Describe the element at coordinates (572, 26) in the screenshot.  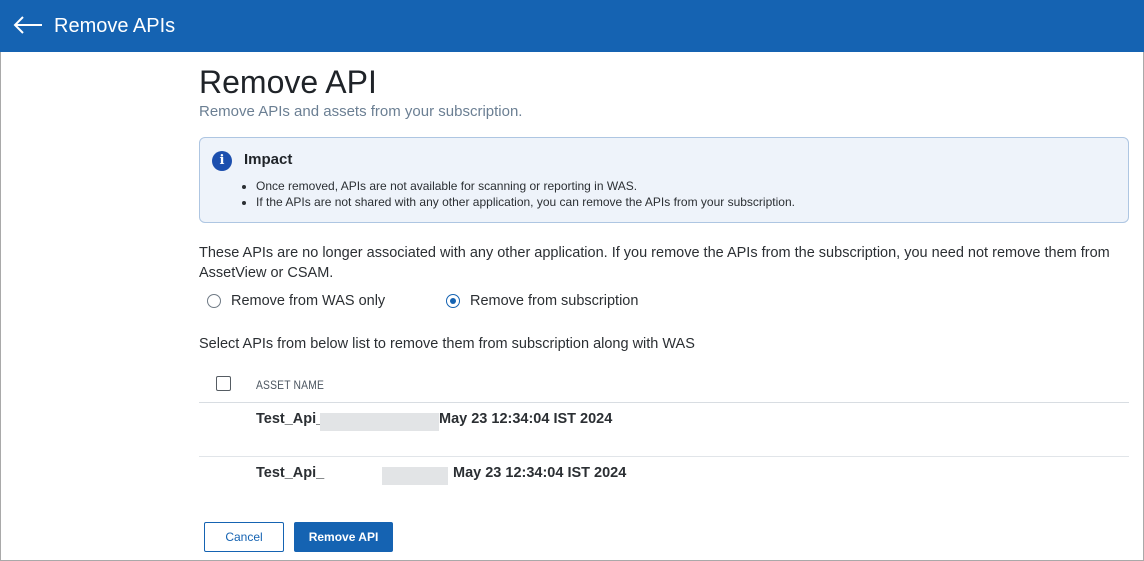
I see `top-bar: Remove APIs` at that location.